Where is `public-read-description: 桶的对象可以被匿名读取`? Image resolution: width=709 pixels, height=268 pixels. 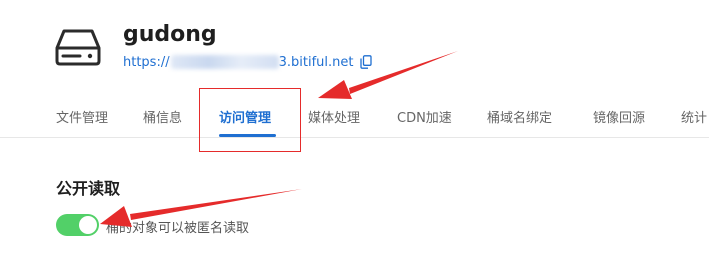 public-read-description: 桶的对象可以被匿名读取 is located at coordinates (178, 228).